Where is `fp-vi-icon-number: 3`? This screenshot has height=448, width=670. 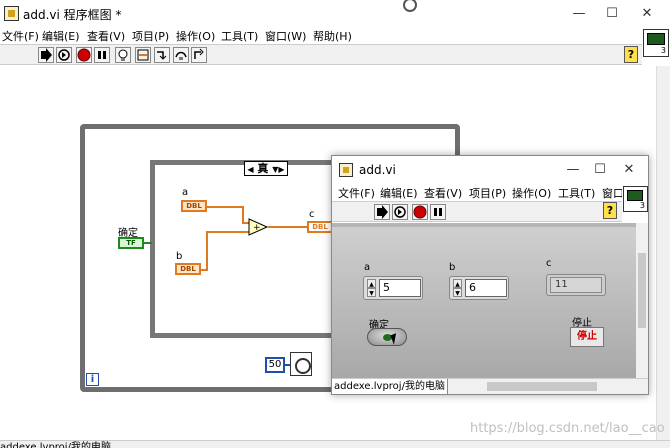 fp-vi-icon-number: 3 is located at coordinates (642, 205).